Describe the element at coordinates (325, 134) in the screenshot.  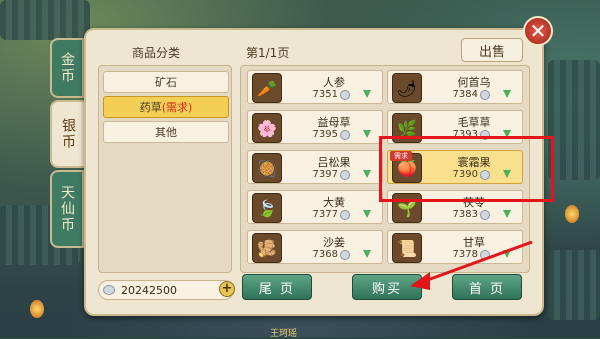
I see `item-price: 7395` at that location.